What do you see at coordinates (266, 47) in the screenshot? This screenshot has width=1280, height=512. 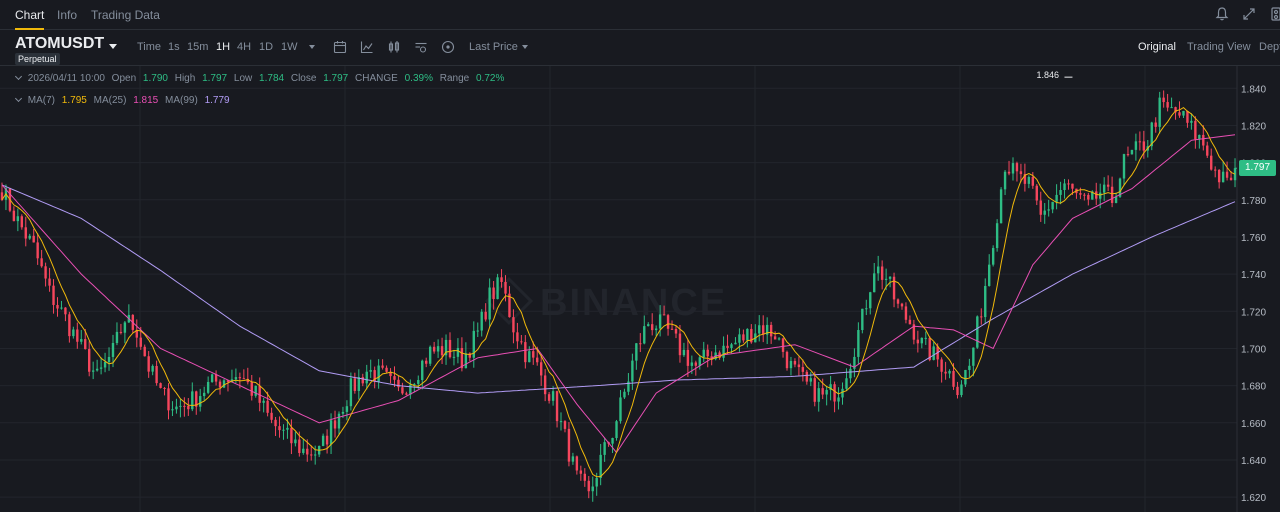 I see `interval-1d: 1D` at bounding box center [266, 47].